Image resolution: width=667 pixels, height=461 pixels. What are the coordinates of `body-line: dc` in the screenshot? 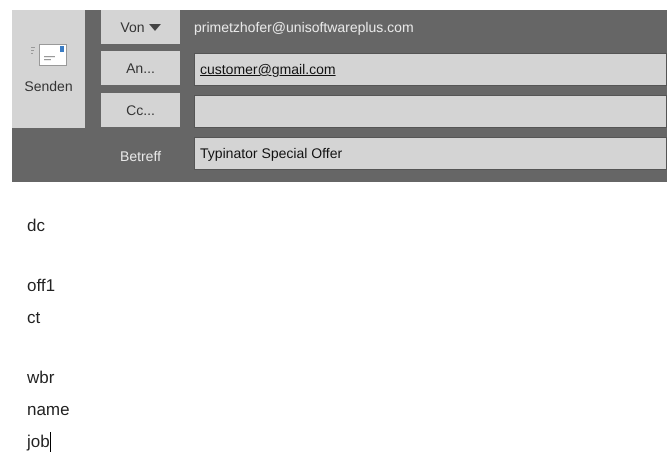 It's located at (36, 226).